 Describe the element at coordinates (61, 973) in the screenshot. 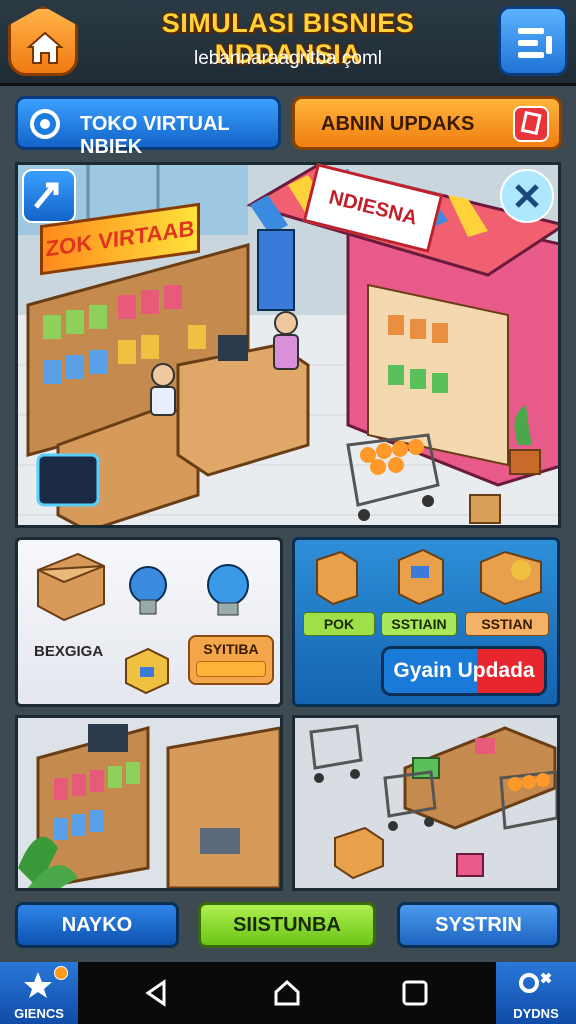

I see `notification-dot` at that location.